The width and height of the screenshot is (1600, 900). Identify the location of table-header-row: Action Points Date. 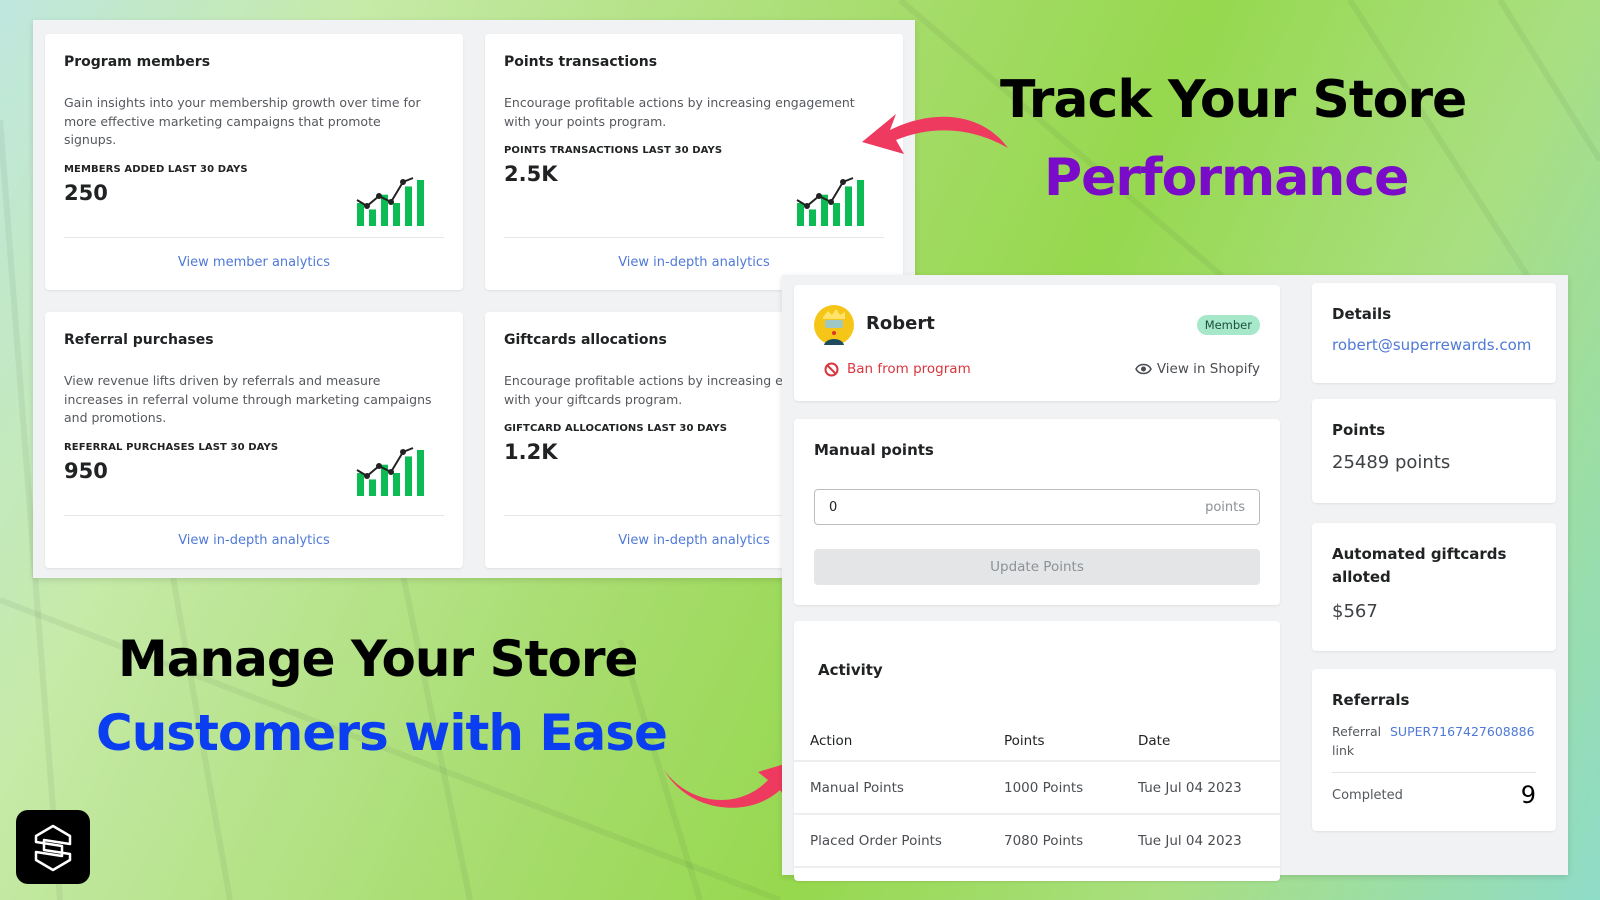
(1037, 741).